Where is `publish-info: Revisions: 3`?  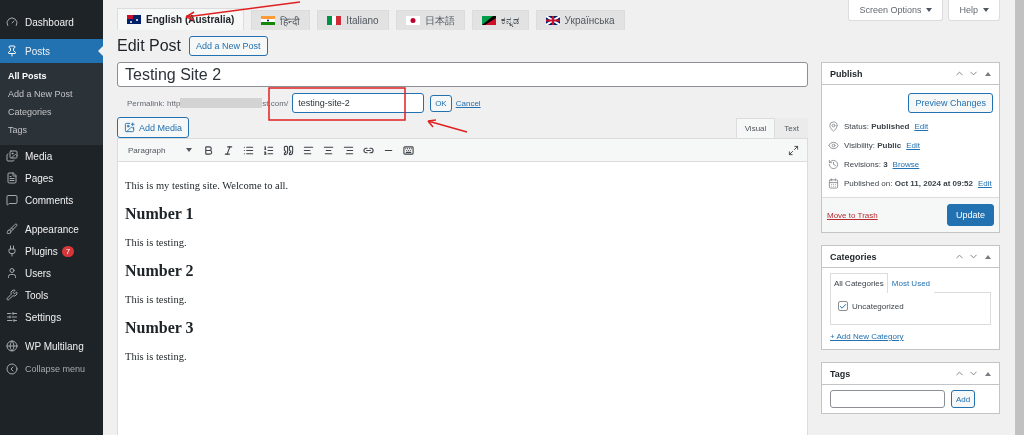
publish-info: Revisions: 3 is located at coordinates (866, 164).